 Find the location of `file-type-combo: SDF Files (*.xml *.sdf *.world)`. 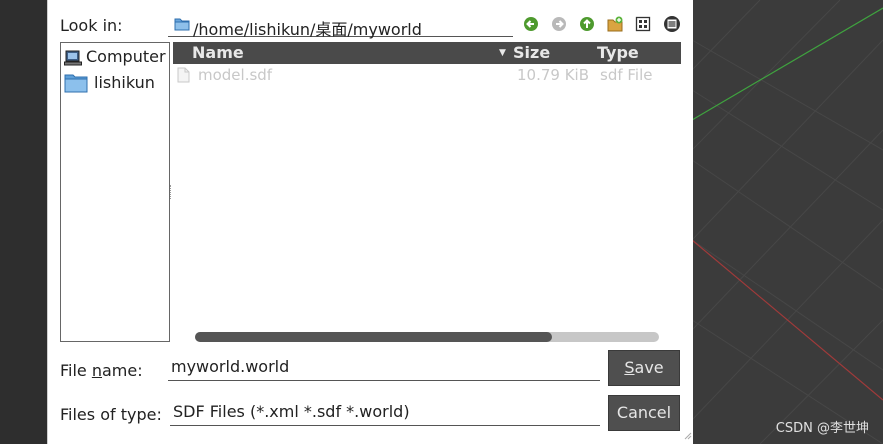

file-type-combo: SDF Files (*.xml *.sdf *.world) is located at coordinates (385, 412).